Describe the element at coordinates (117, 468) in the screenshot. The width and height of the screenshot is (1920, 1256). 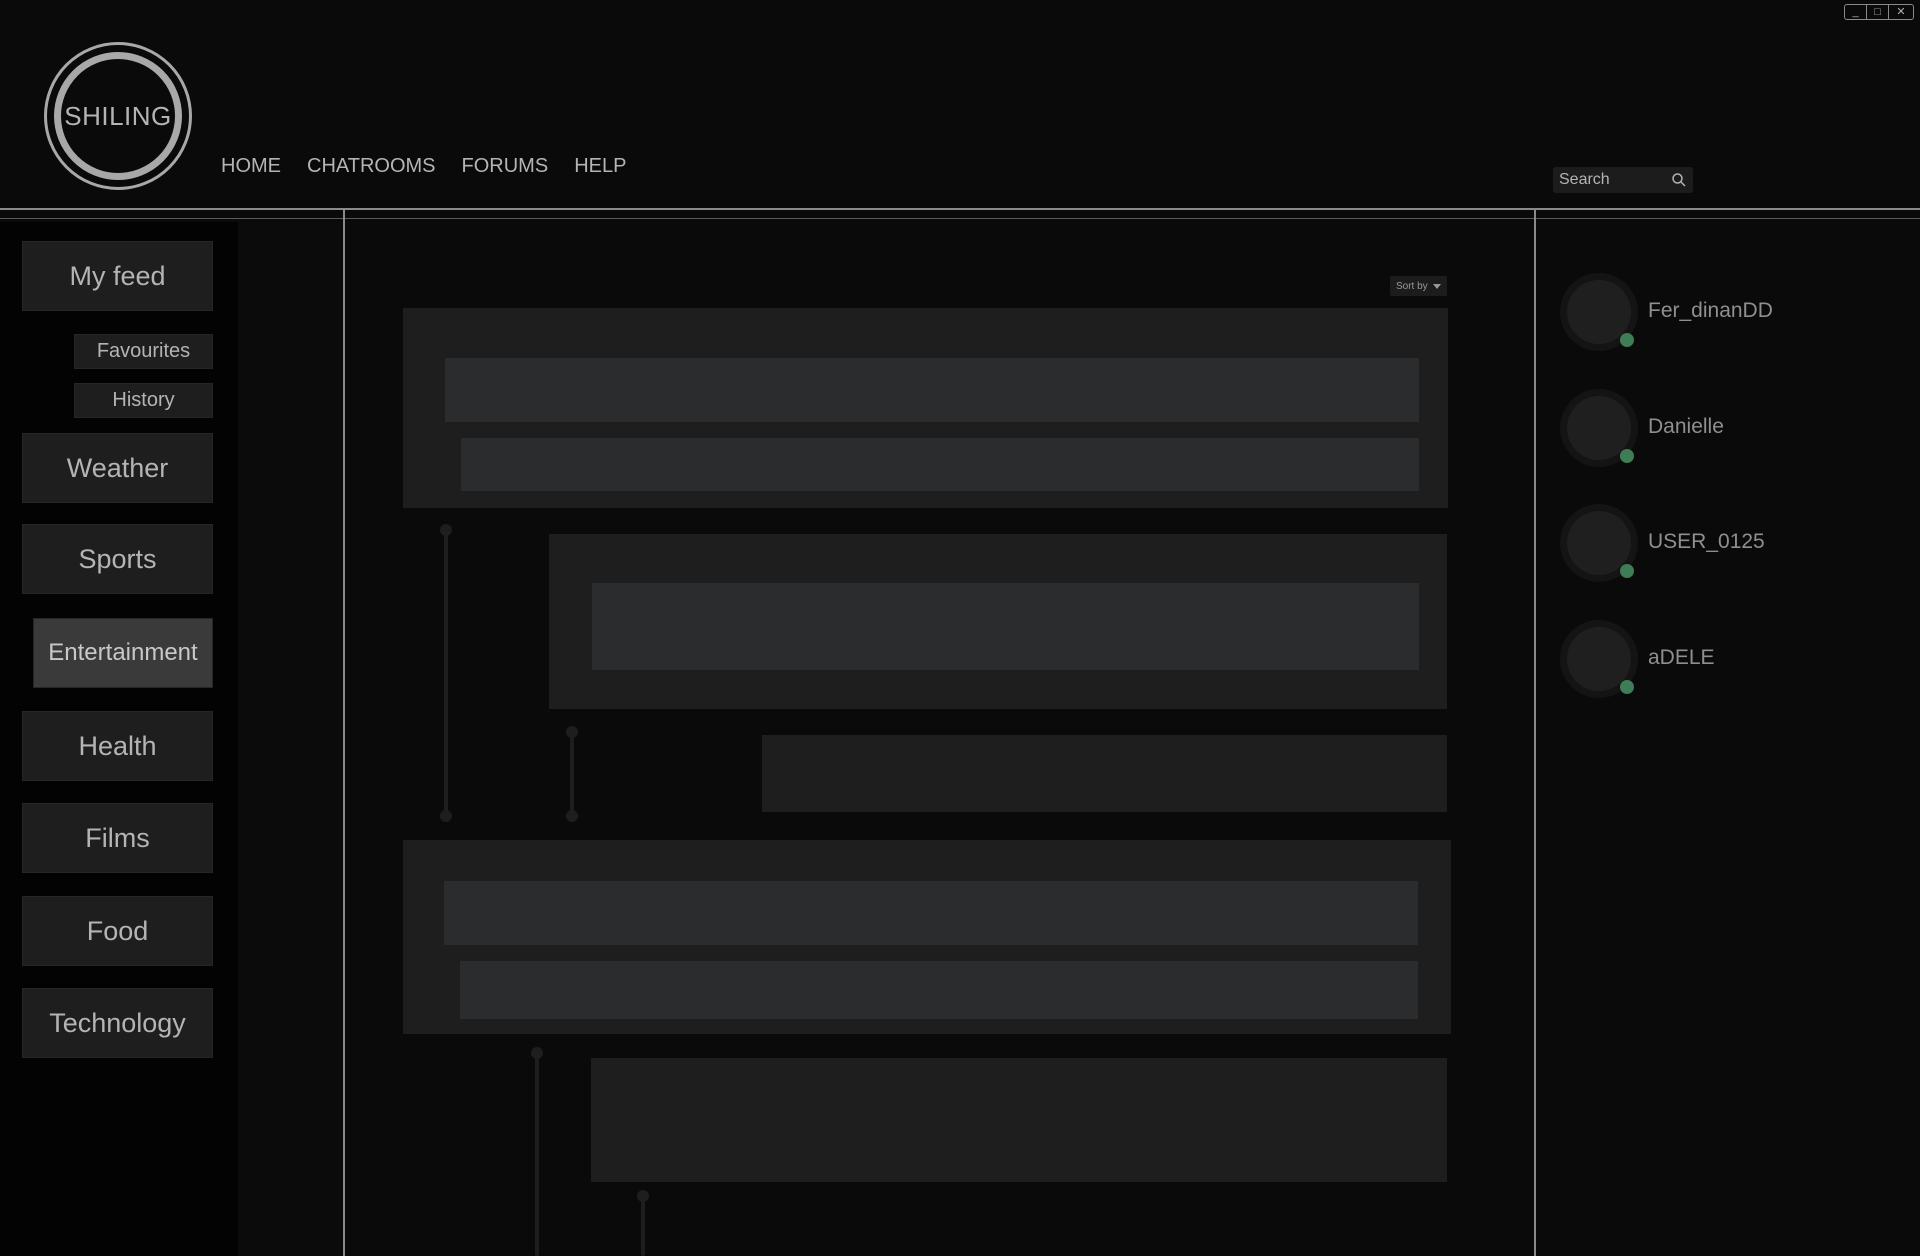
I see `sidebar-item-weather: Weather` at that location.